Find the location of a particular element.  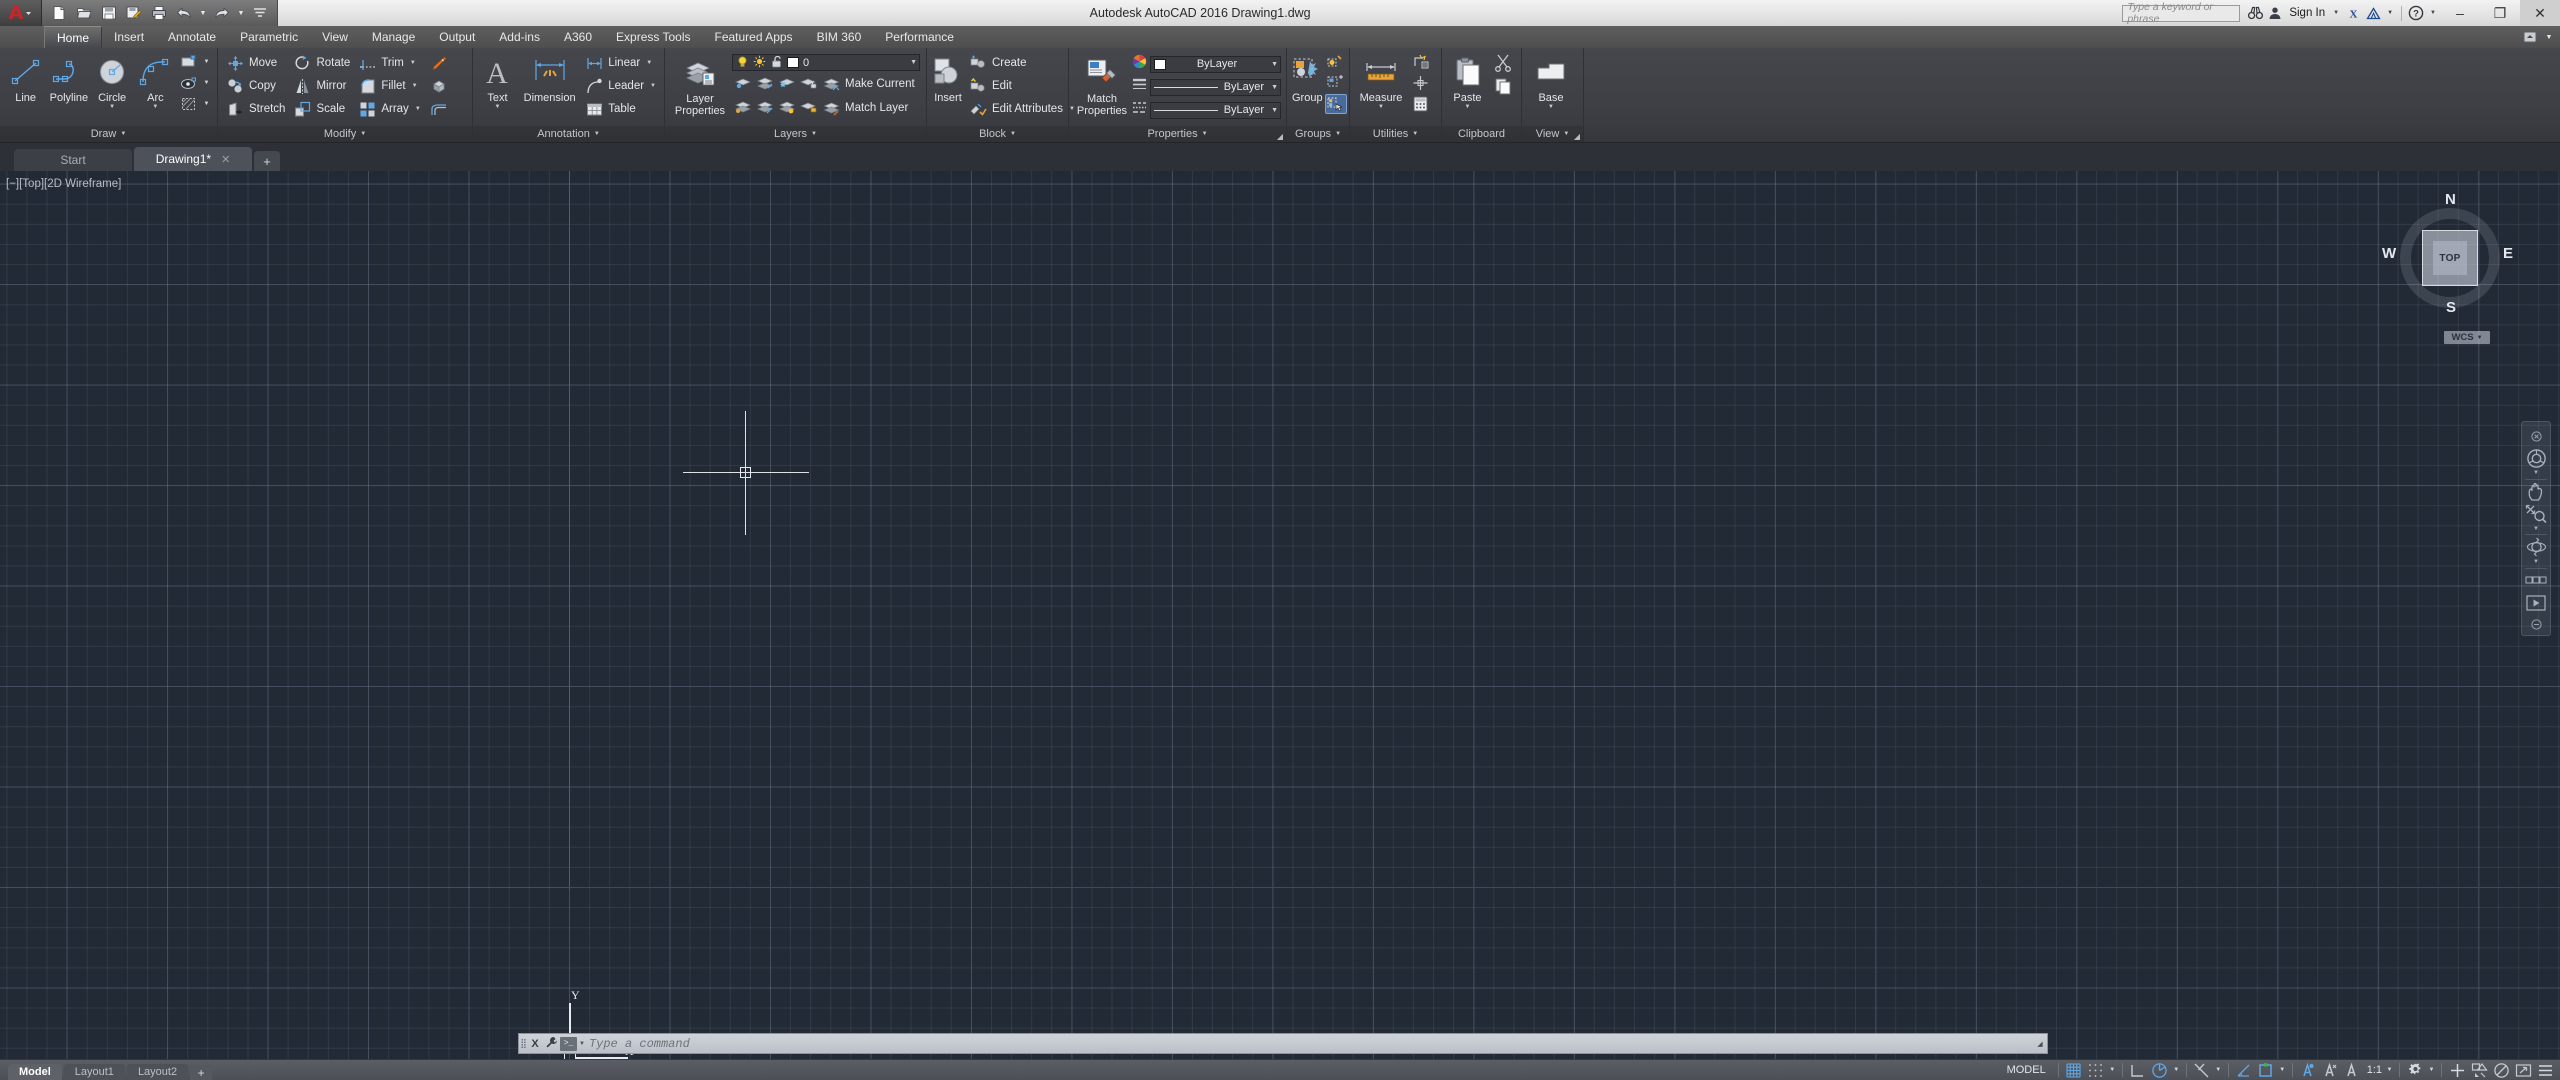

properties-dialog-launcher-icon: ◢ is located at coordinates (1280, 136).